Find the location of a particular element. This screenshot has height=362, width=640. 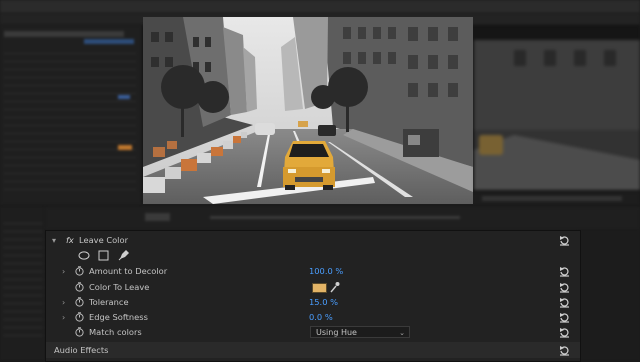

color-swatch is located at coordinates (319, 288).